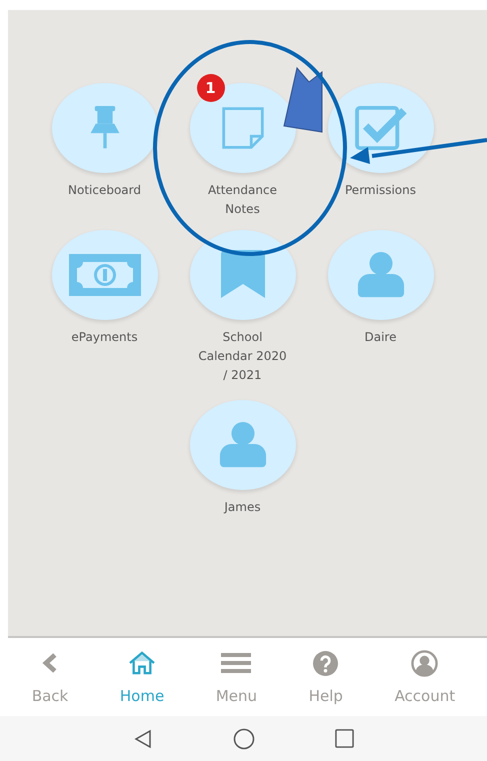 This screenshot has width=487, height=761. What do you see at coordinates (381, 128) in the screenshot?
I see `checkbox-icon` at bounding box center [381, 128].